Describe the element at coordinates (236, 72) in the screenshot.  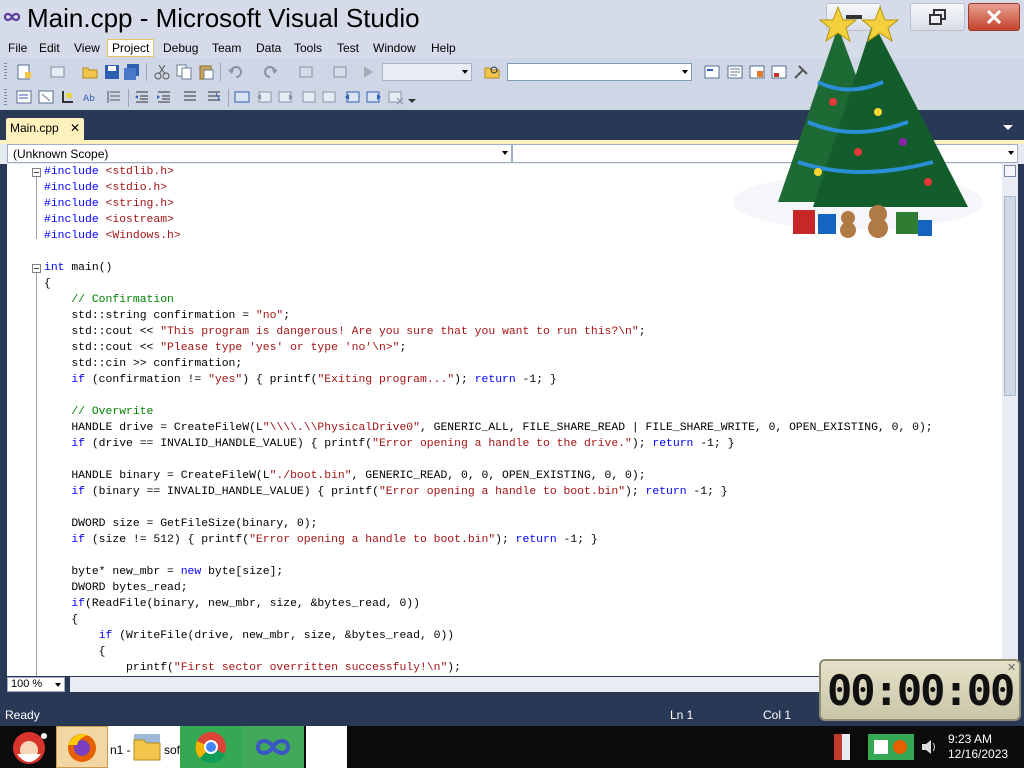
I see `undo-icon` at that location.